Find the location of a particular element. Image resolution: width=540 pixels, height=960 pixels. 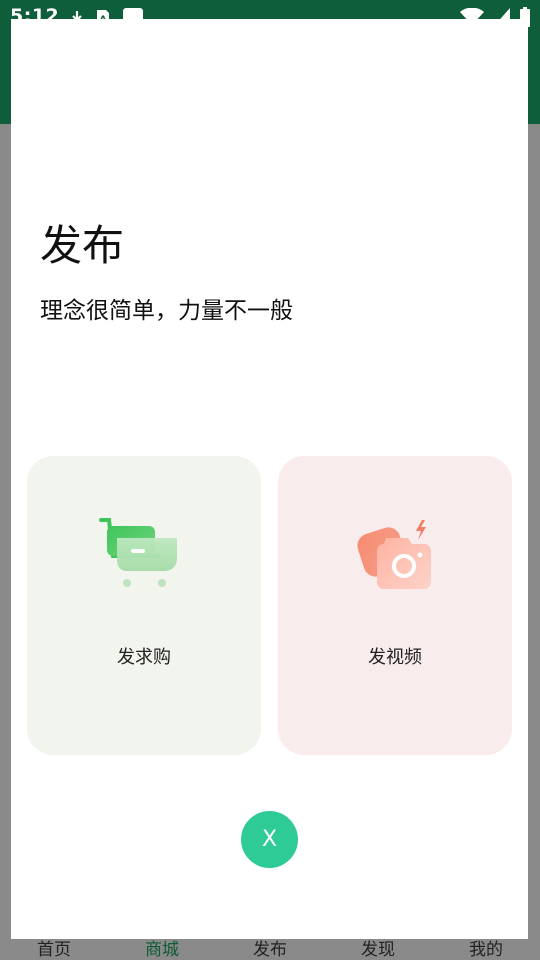

nav-item-publish: 发布 is located at coordinates (270, 948).